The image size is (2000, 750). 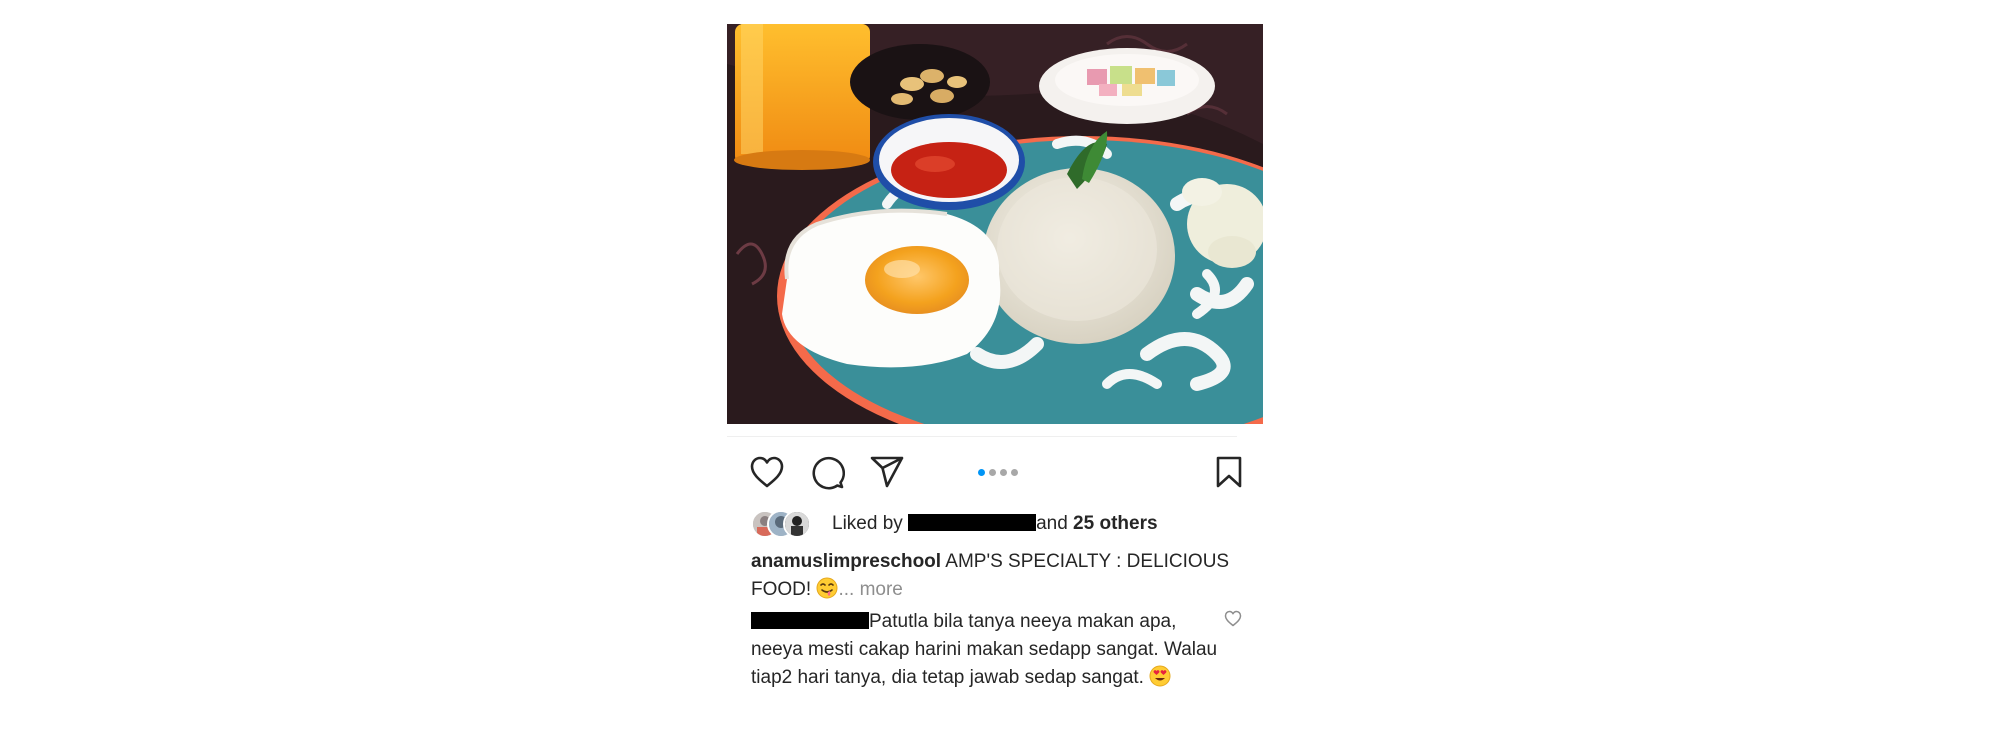 What do you see at coordinates (846, 561) in the screenshot?
I see `caption-username: anamuslimpreschool` at bounding box center [846, 561].